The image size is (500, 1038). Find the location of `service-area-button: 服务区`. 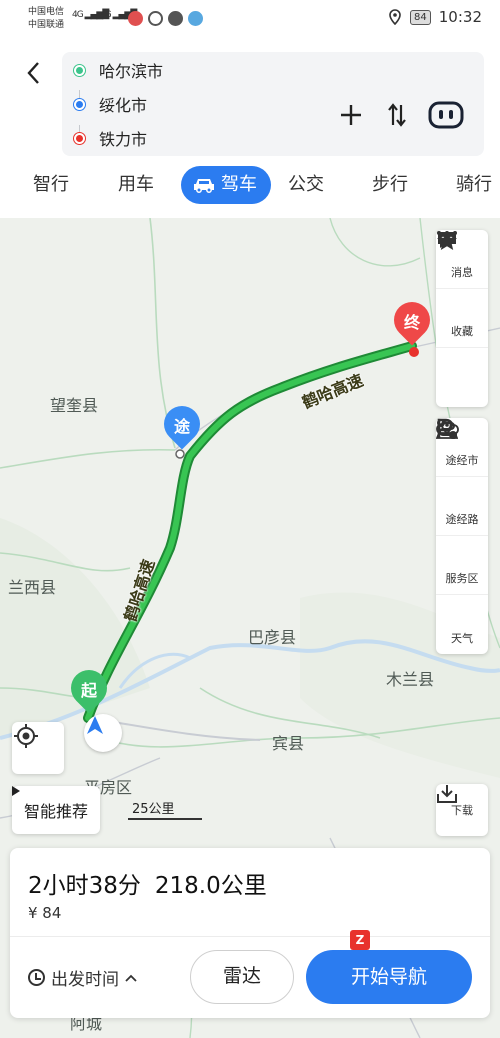

service-area-button: 服务区 is located at coordinates (462, 506).